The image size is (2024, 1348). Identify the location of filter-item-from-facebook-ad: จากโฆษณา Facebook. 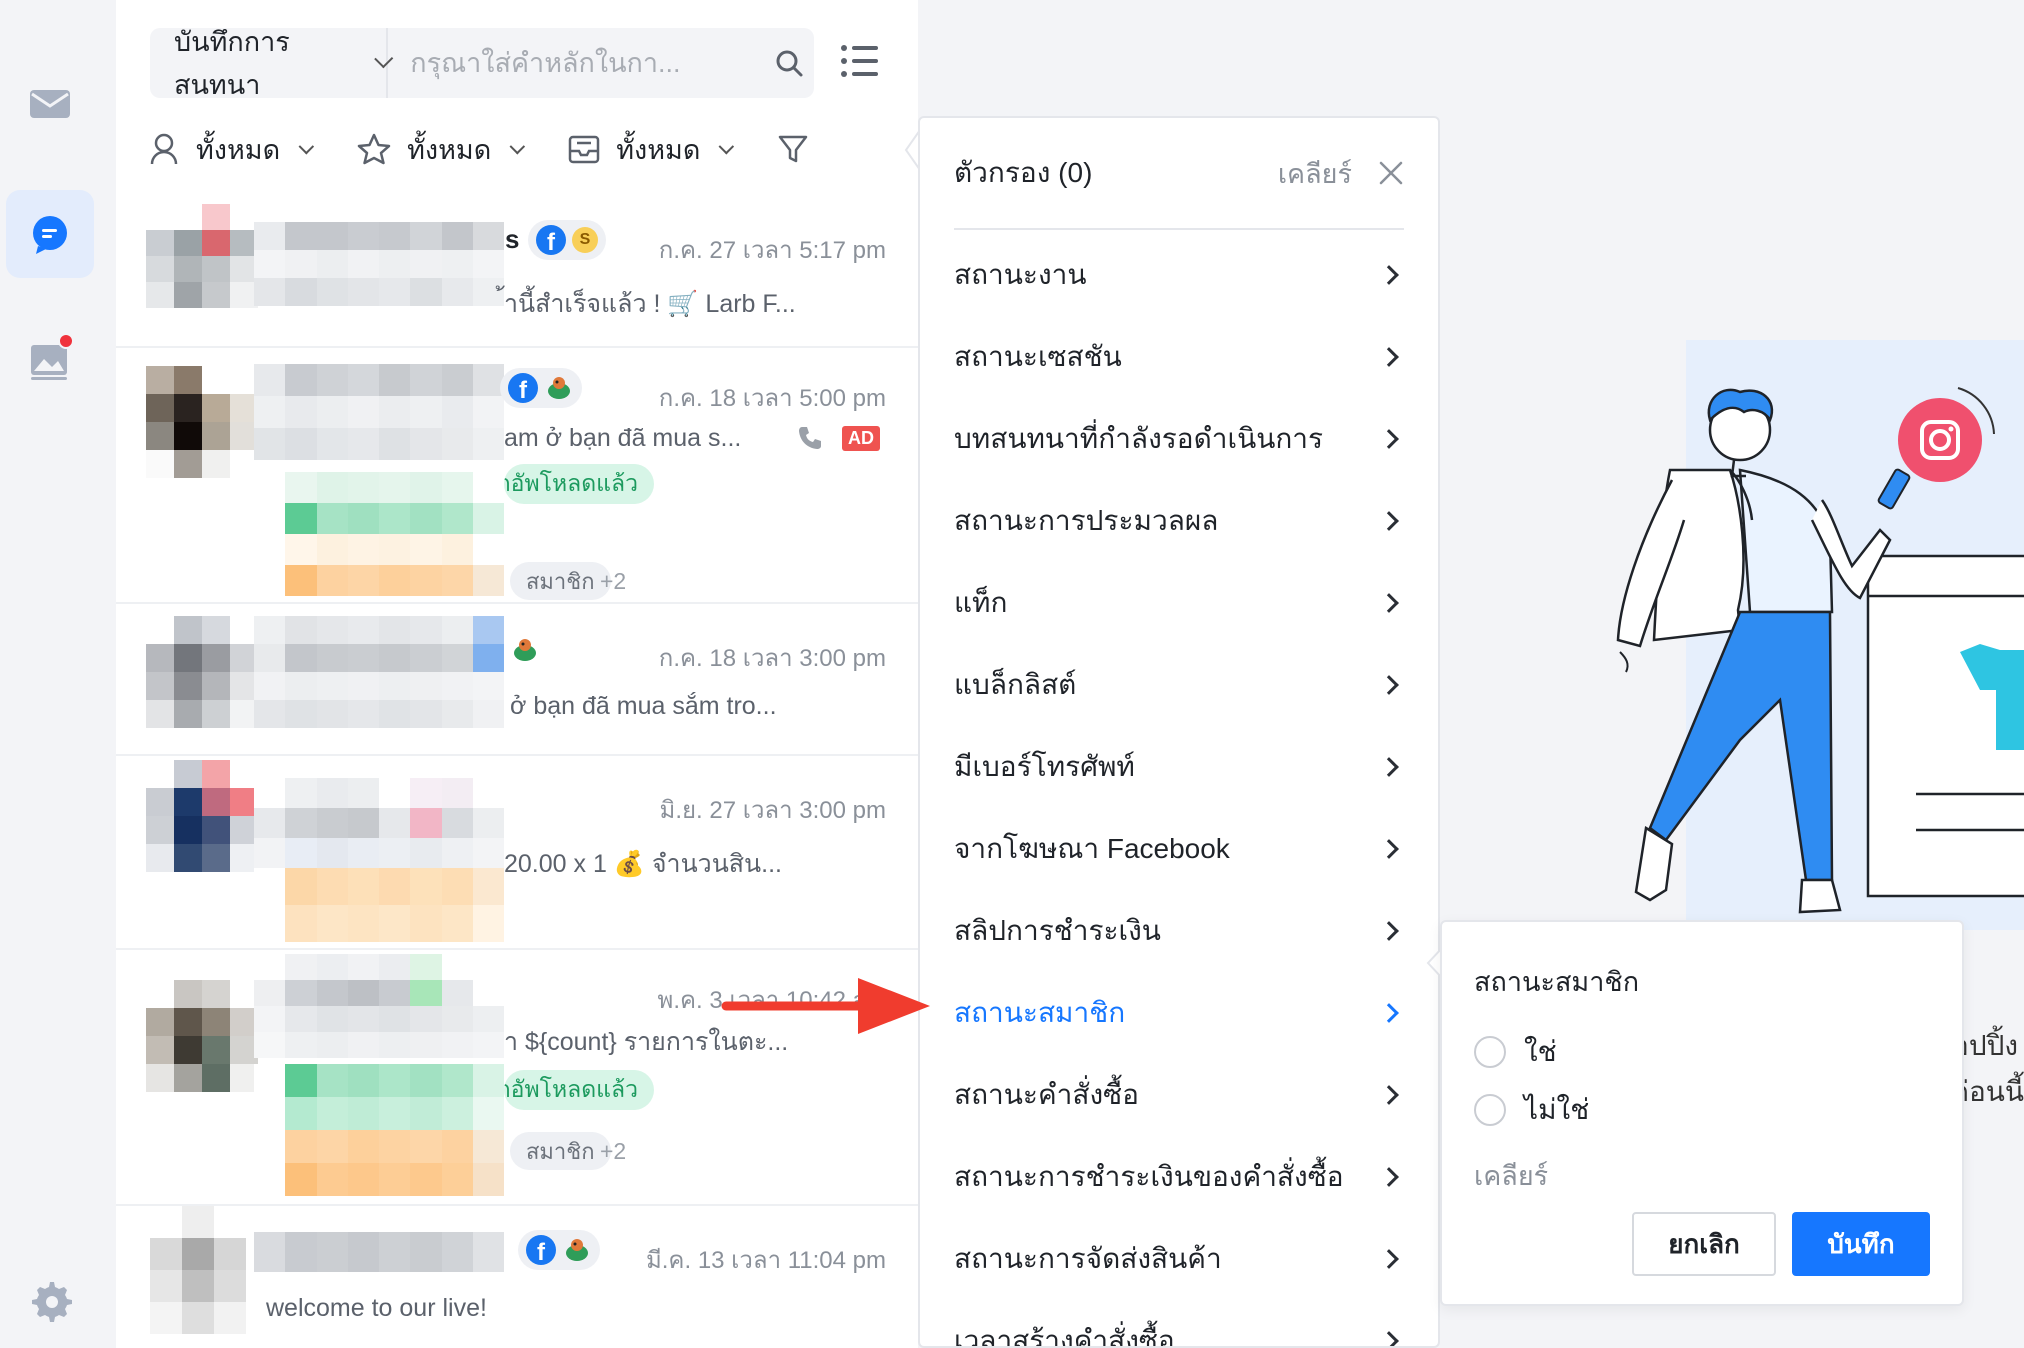
(1179, 849).